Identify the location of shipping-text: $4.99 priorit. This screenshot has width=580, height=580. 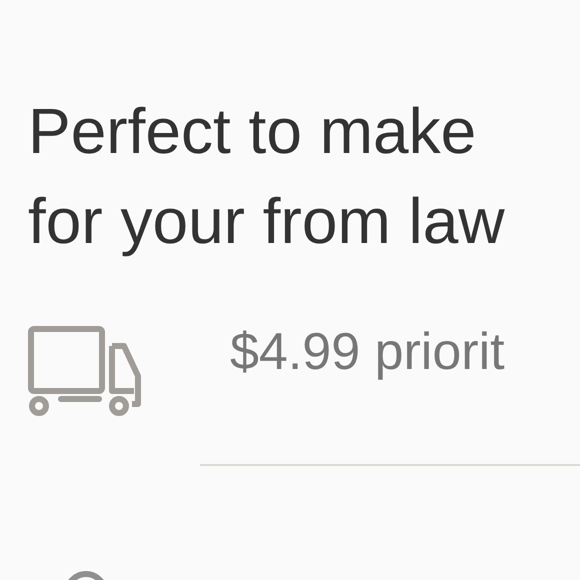
(367, 352).